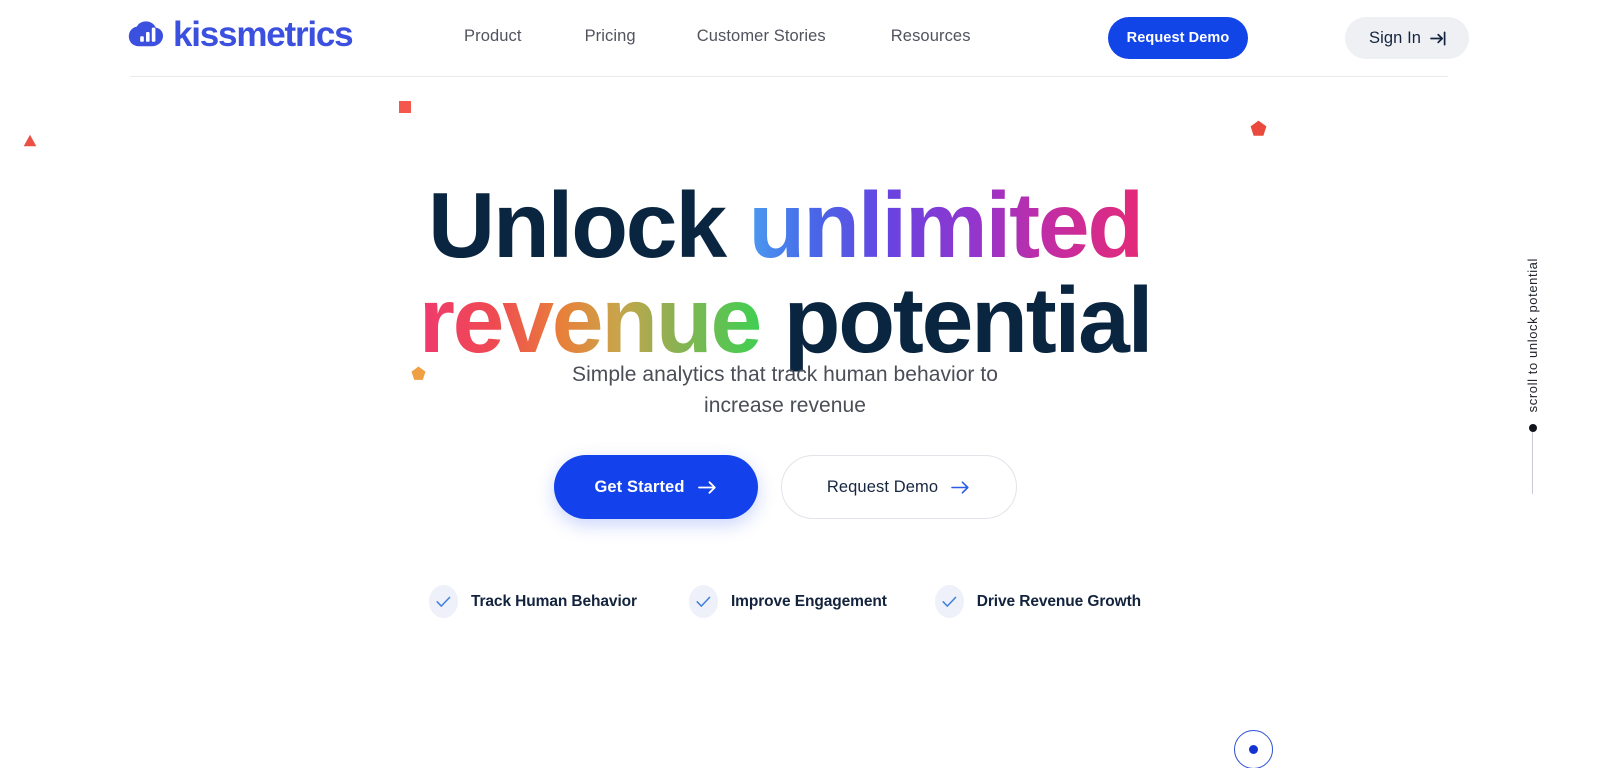  I want to click on nav-item-product: Product, so click(493, 36).